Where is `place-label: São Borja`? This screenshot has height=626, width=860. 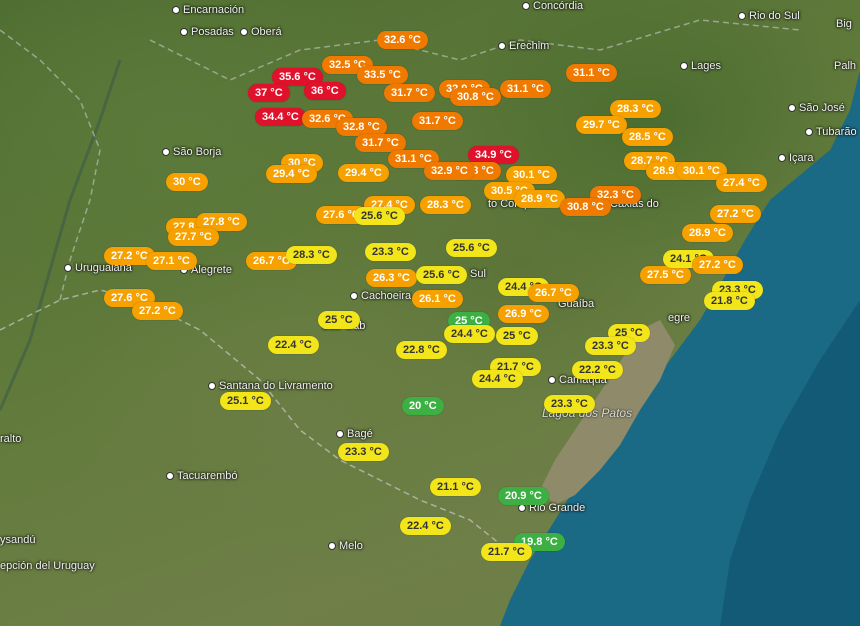
place-label: São Borja is located at coordinates (191, 152).